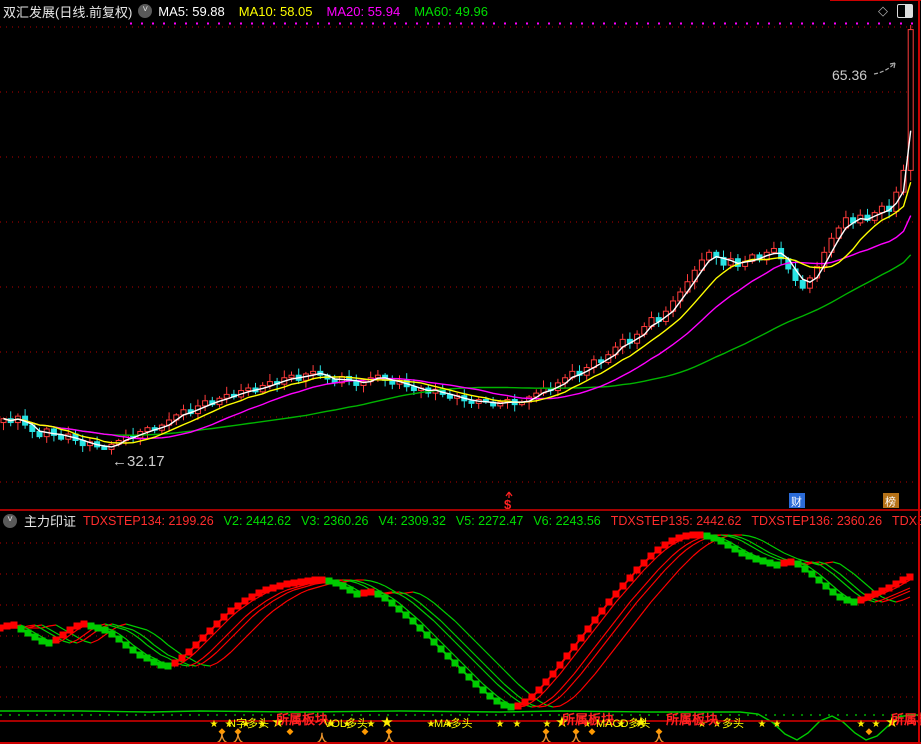  I want to click on panes-icon, so click(905, 11).